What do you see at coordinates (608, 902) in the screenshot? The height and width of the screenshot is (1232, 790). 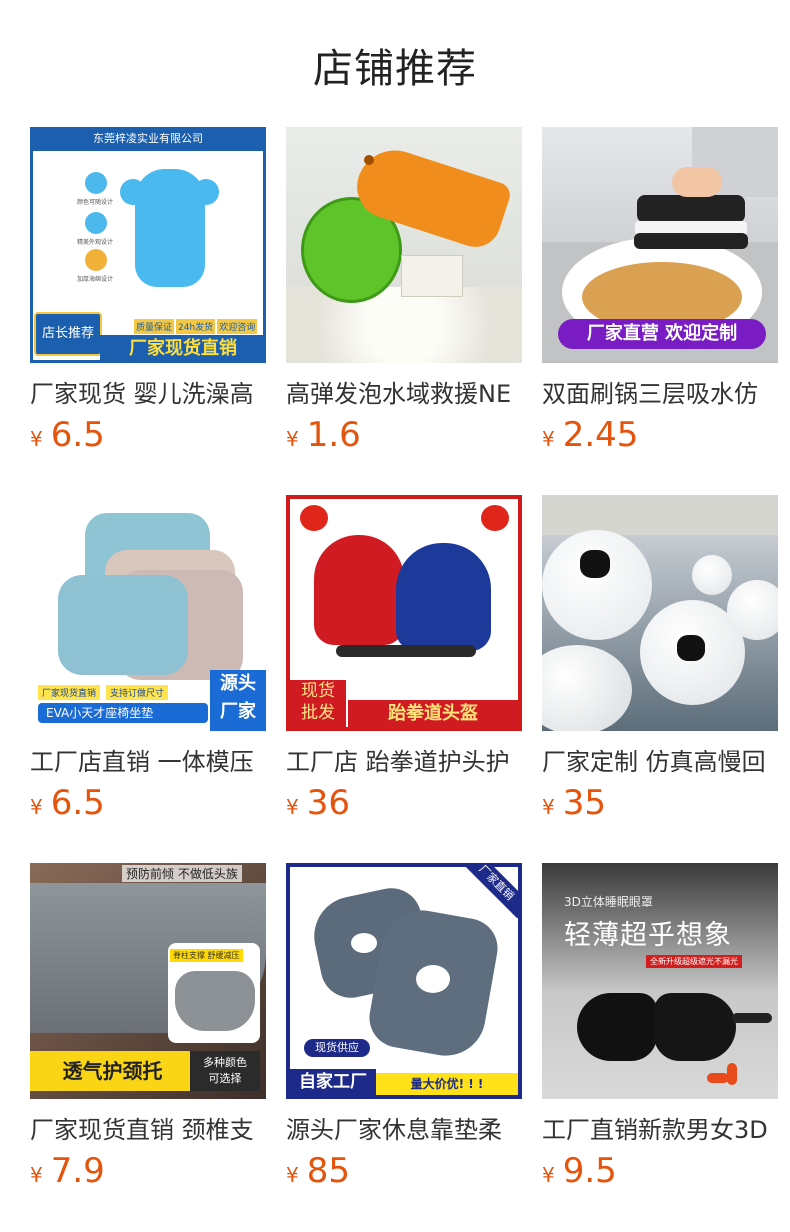 I see `image-top-text: 3D立体睡眠眼罩` at bounding box center [608, 902].